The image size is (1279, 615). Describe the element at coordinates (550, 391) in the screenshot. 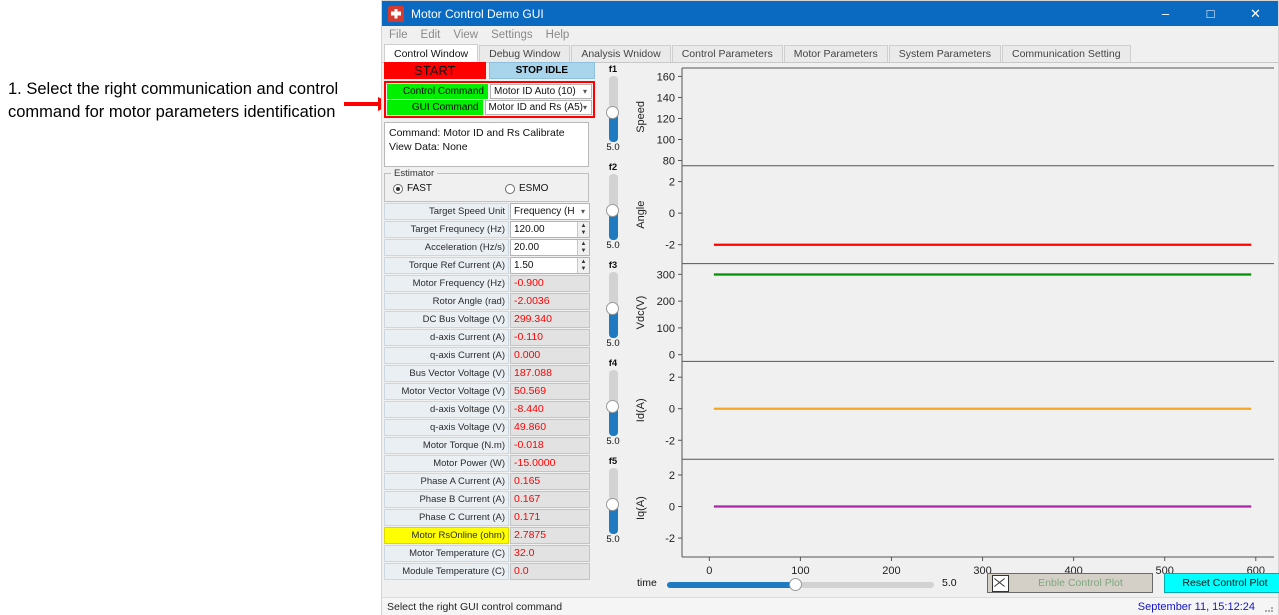

I see `monitor-value: 50.569` at that location.